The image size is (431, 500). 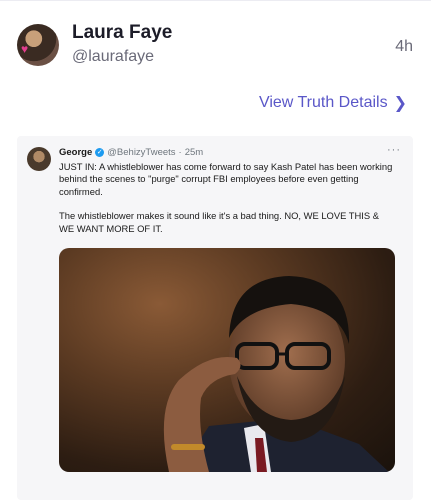 What do you see at coordinates (122, 33) in the screenshot?
I see `display-name: Laura Faye` at bounding box center [122, 33].